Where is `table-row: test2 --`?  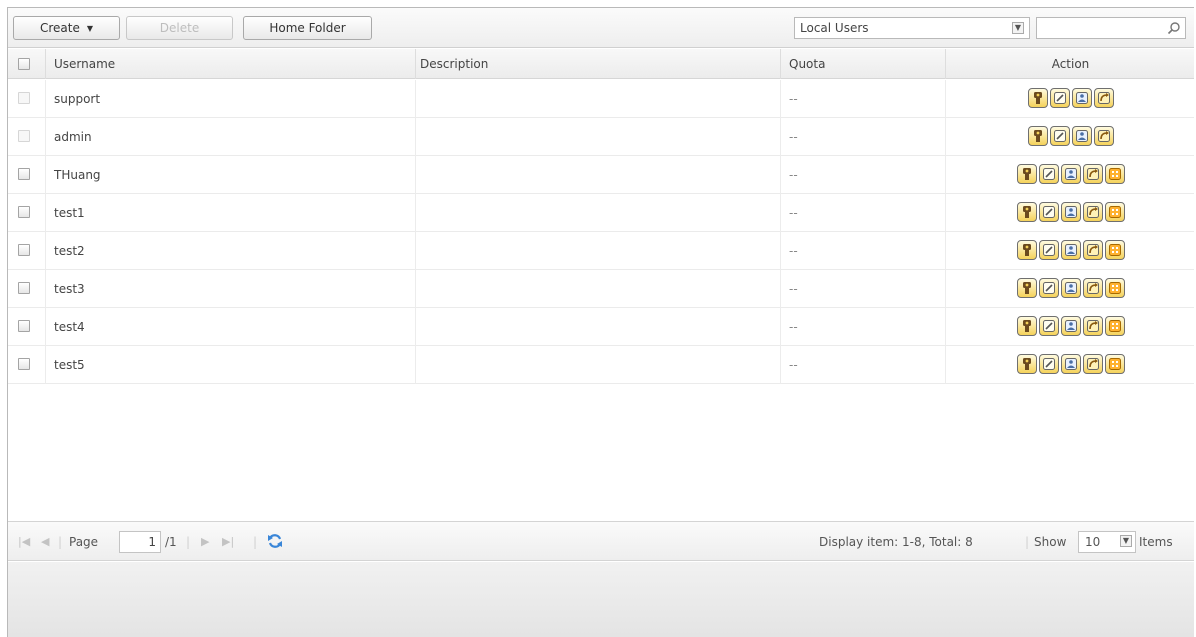
table-row: test2 -- is located at coordinates (601, 251).